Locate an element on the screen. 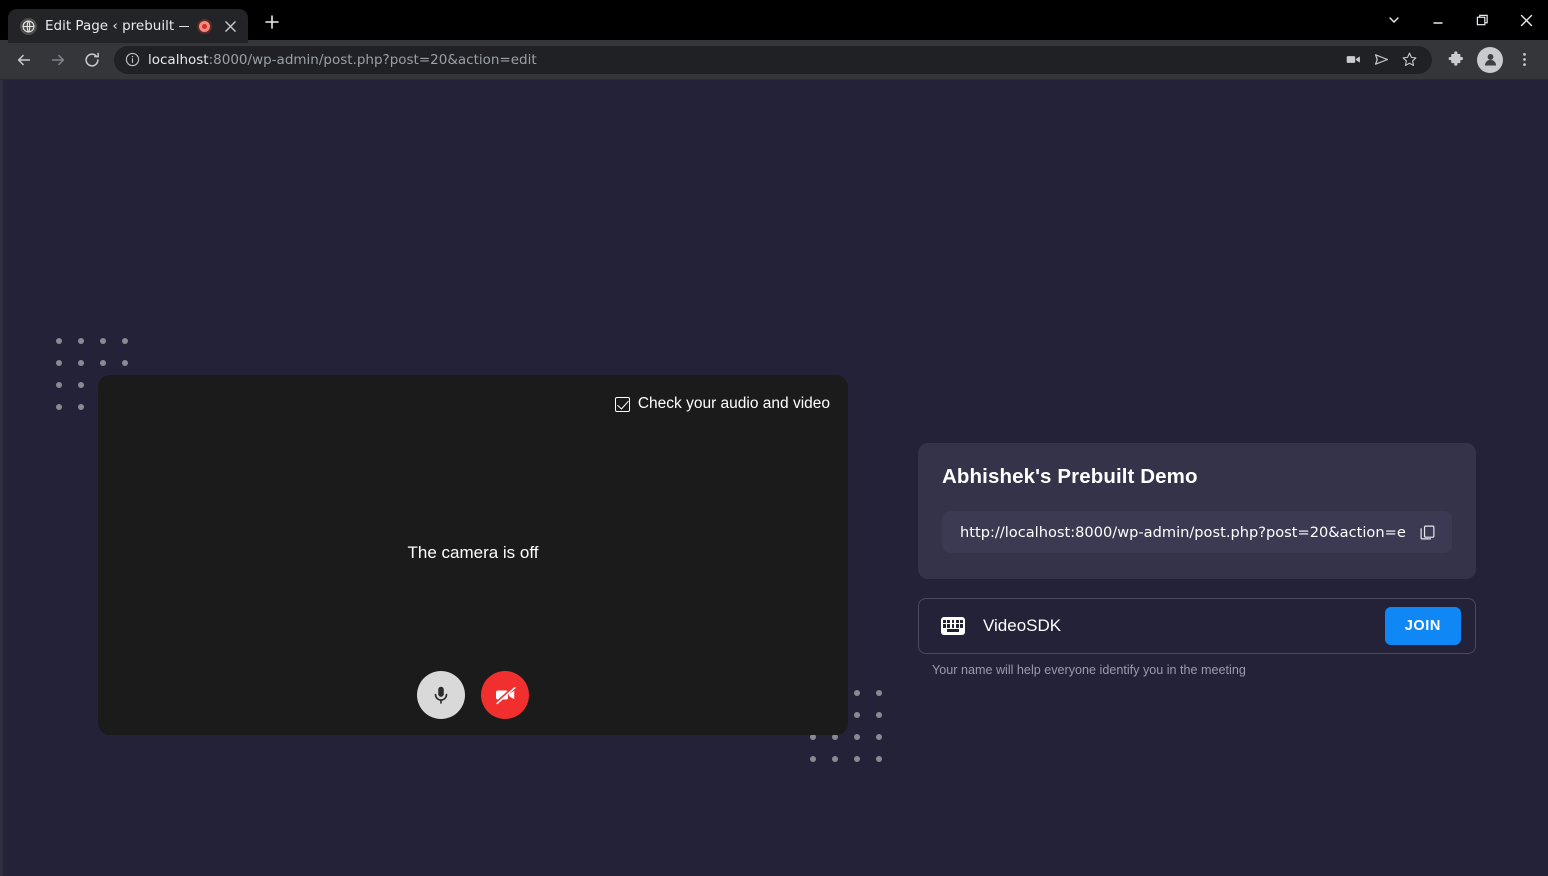 The image size is (1548, 876). address-bar-actions is located at coordinates (1381, 60).